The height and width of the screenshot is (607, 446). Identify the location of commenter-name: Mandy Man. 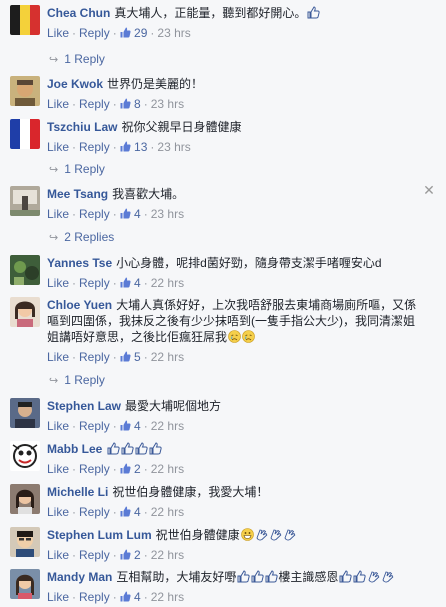
(79, 577).